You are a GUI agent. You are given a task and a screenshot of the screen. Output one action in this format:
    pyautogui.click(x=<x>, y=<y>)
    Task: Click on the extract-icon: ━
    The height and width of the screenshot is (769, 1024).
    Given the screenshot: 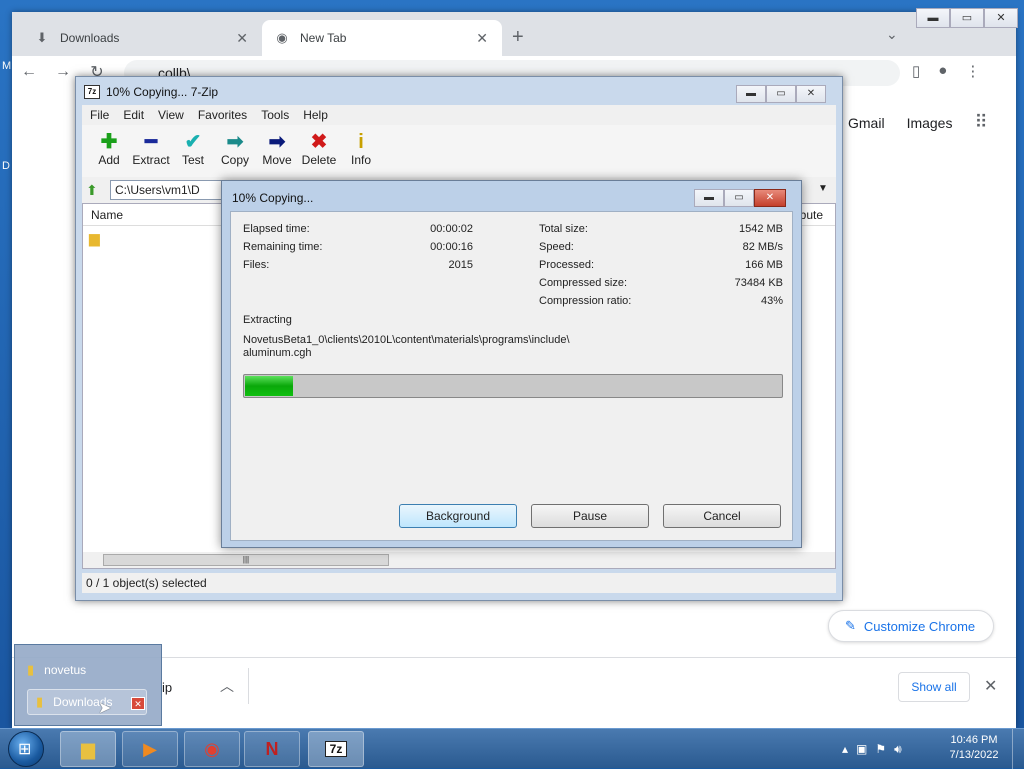 What is the action you would take?
    pyautogui.click(x=151, y=142)
    